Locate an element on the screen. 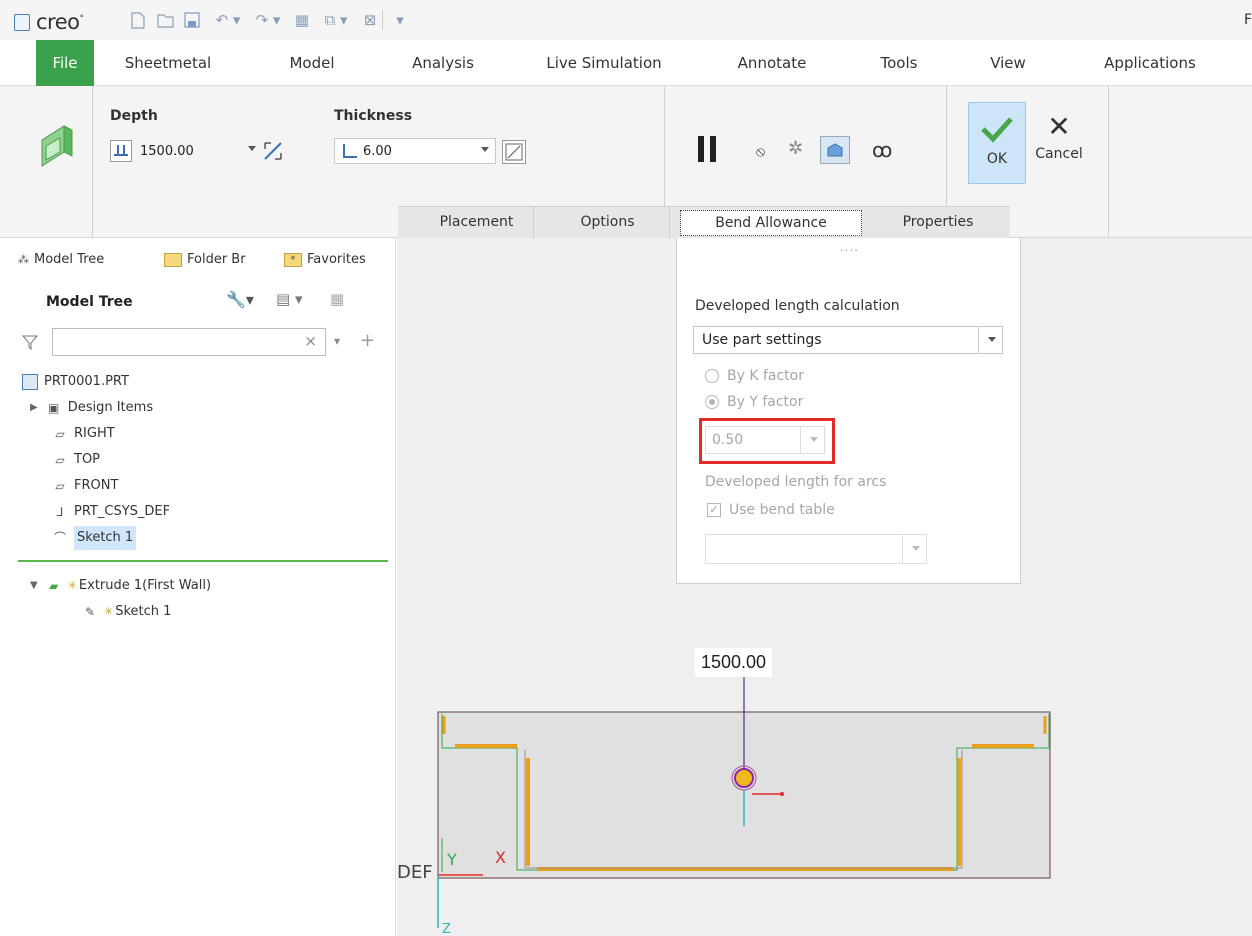  depth-type-icon is located at coordinates (121, 151).